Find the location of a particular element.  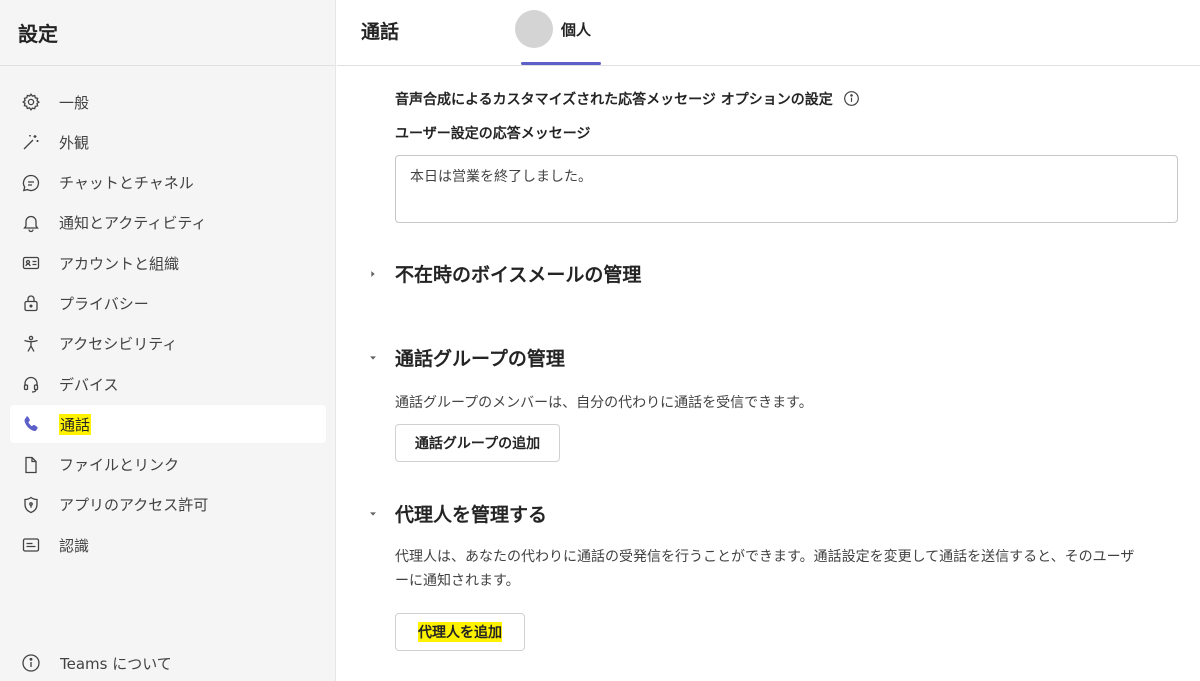

tab-calls-title: 通話 is located at coordinates (380, 32).